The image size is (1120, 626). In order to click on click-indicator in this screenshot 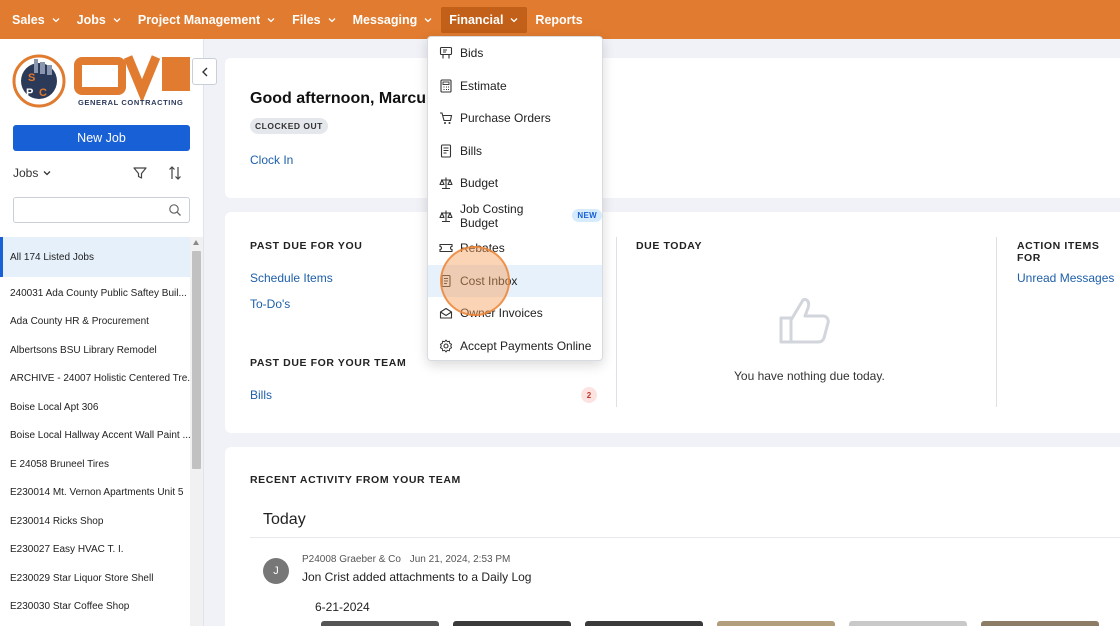, I will do `click(475, 281)`.